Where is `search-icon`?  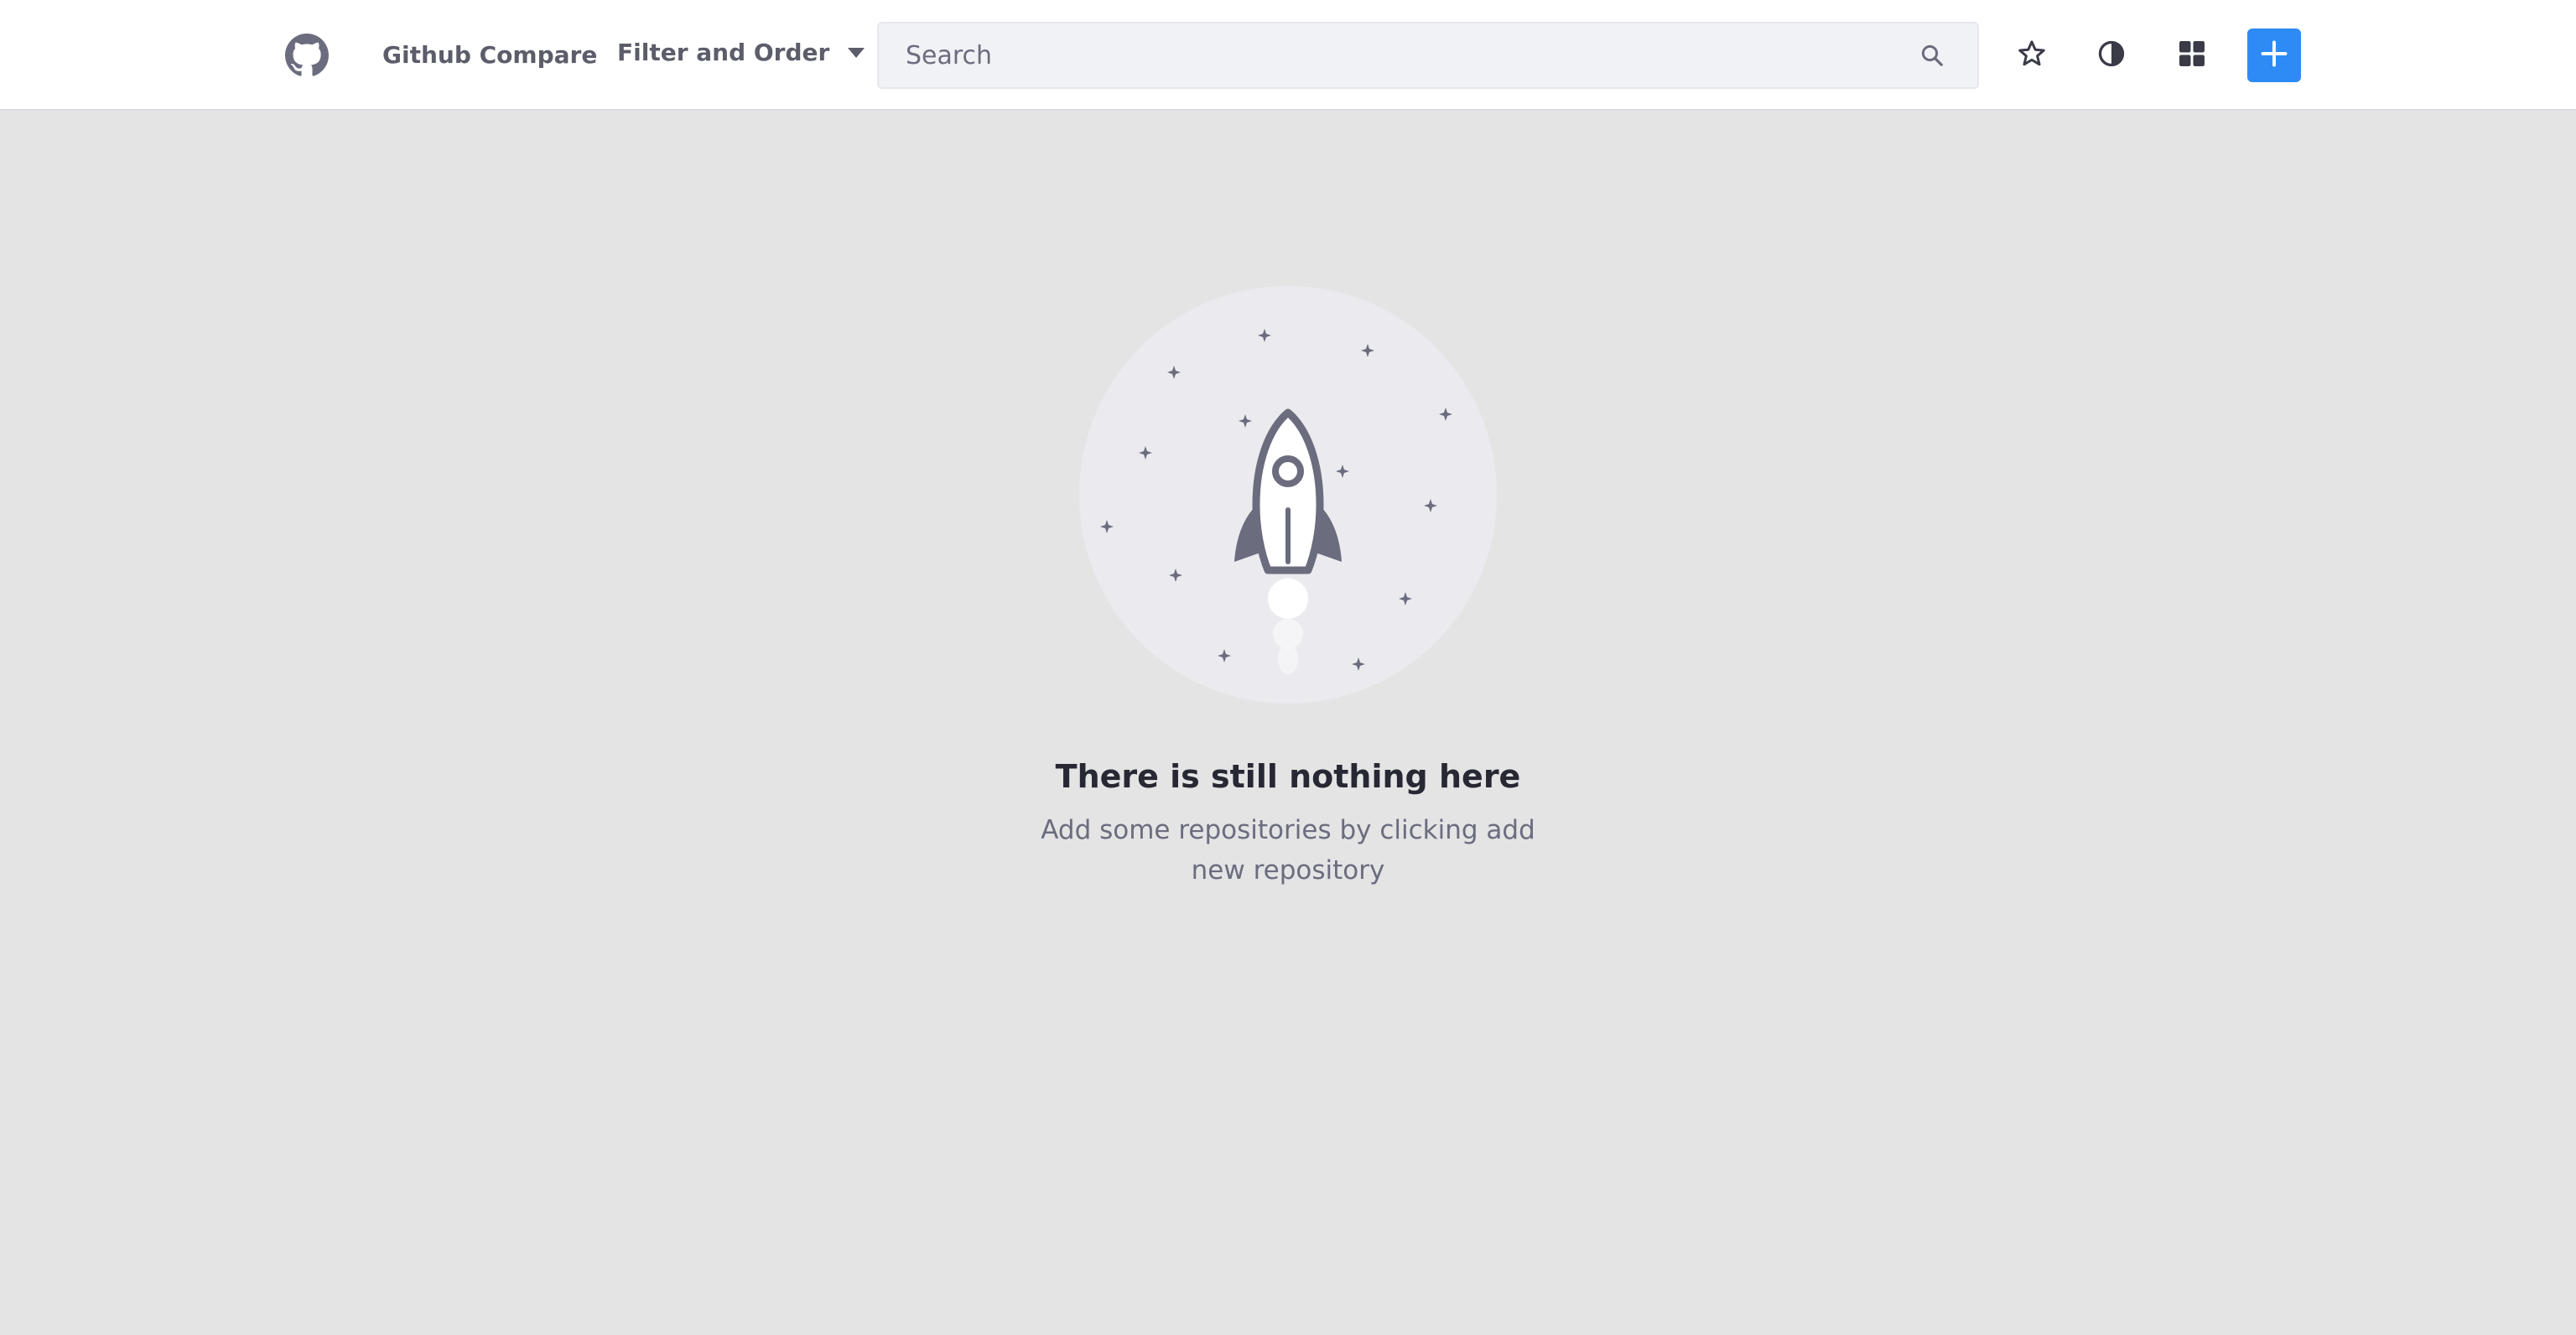 search-icon is located at coordinates (1932, 55).